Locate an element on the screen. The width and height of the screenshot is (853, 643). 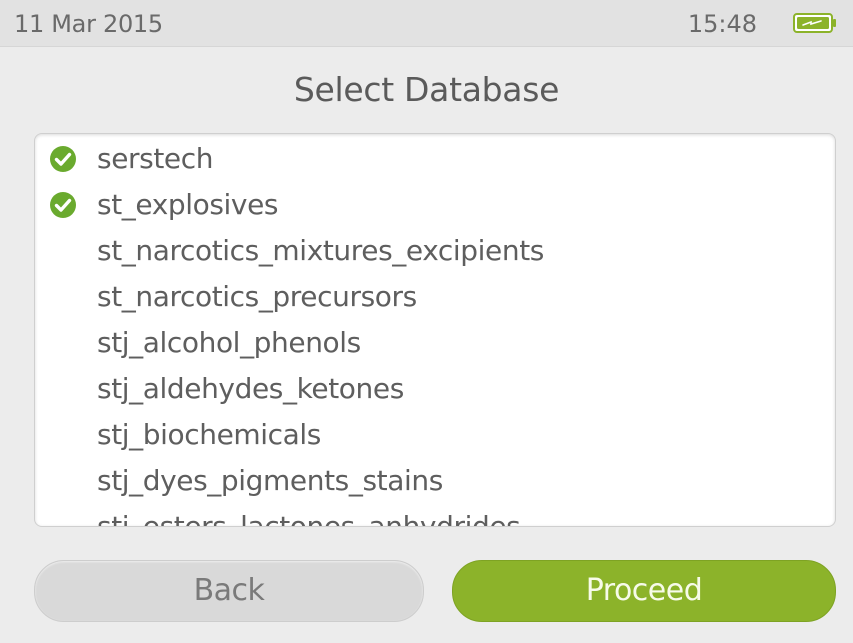
status-time: 15:48 is located at coordinates (722, 24).